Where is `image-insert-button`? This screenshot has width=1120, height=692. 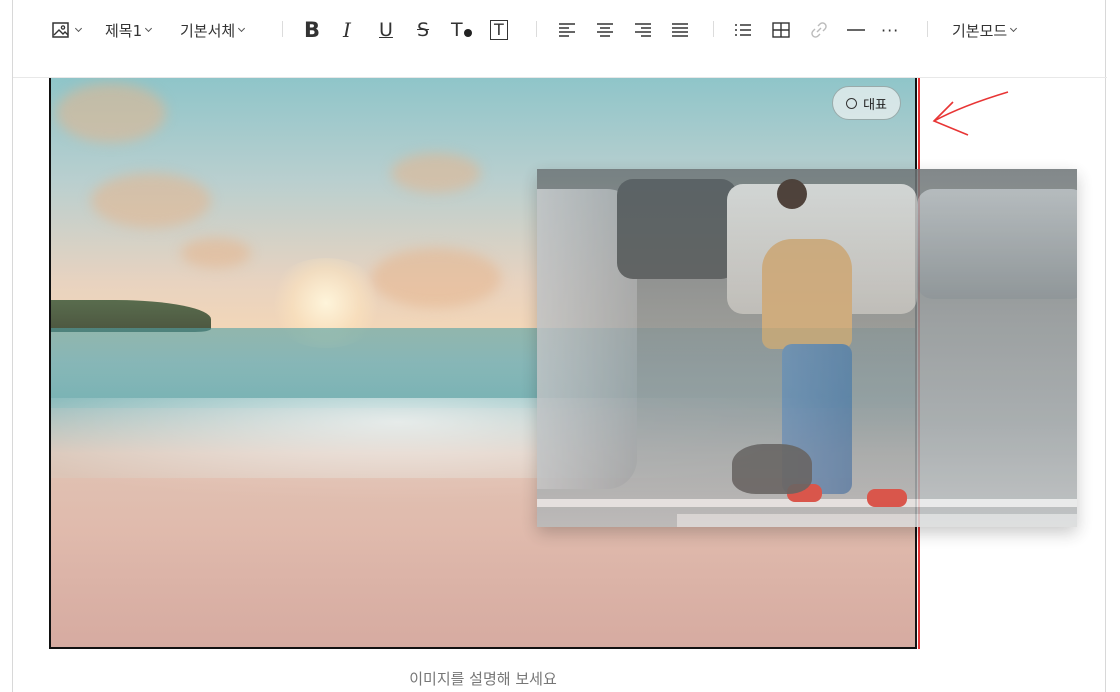
image-insert-button is located at coordinates (66, 30).